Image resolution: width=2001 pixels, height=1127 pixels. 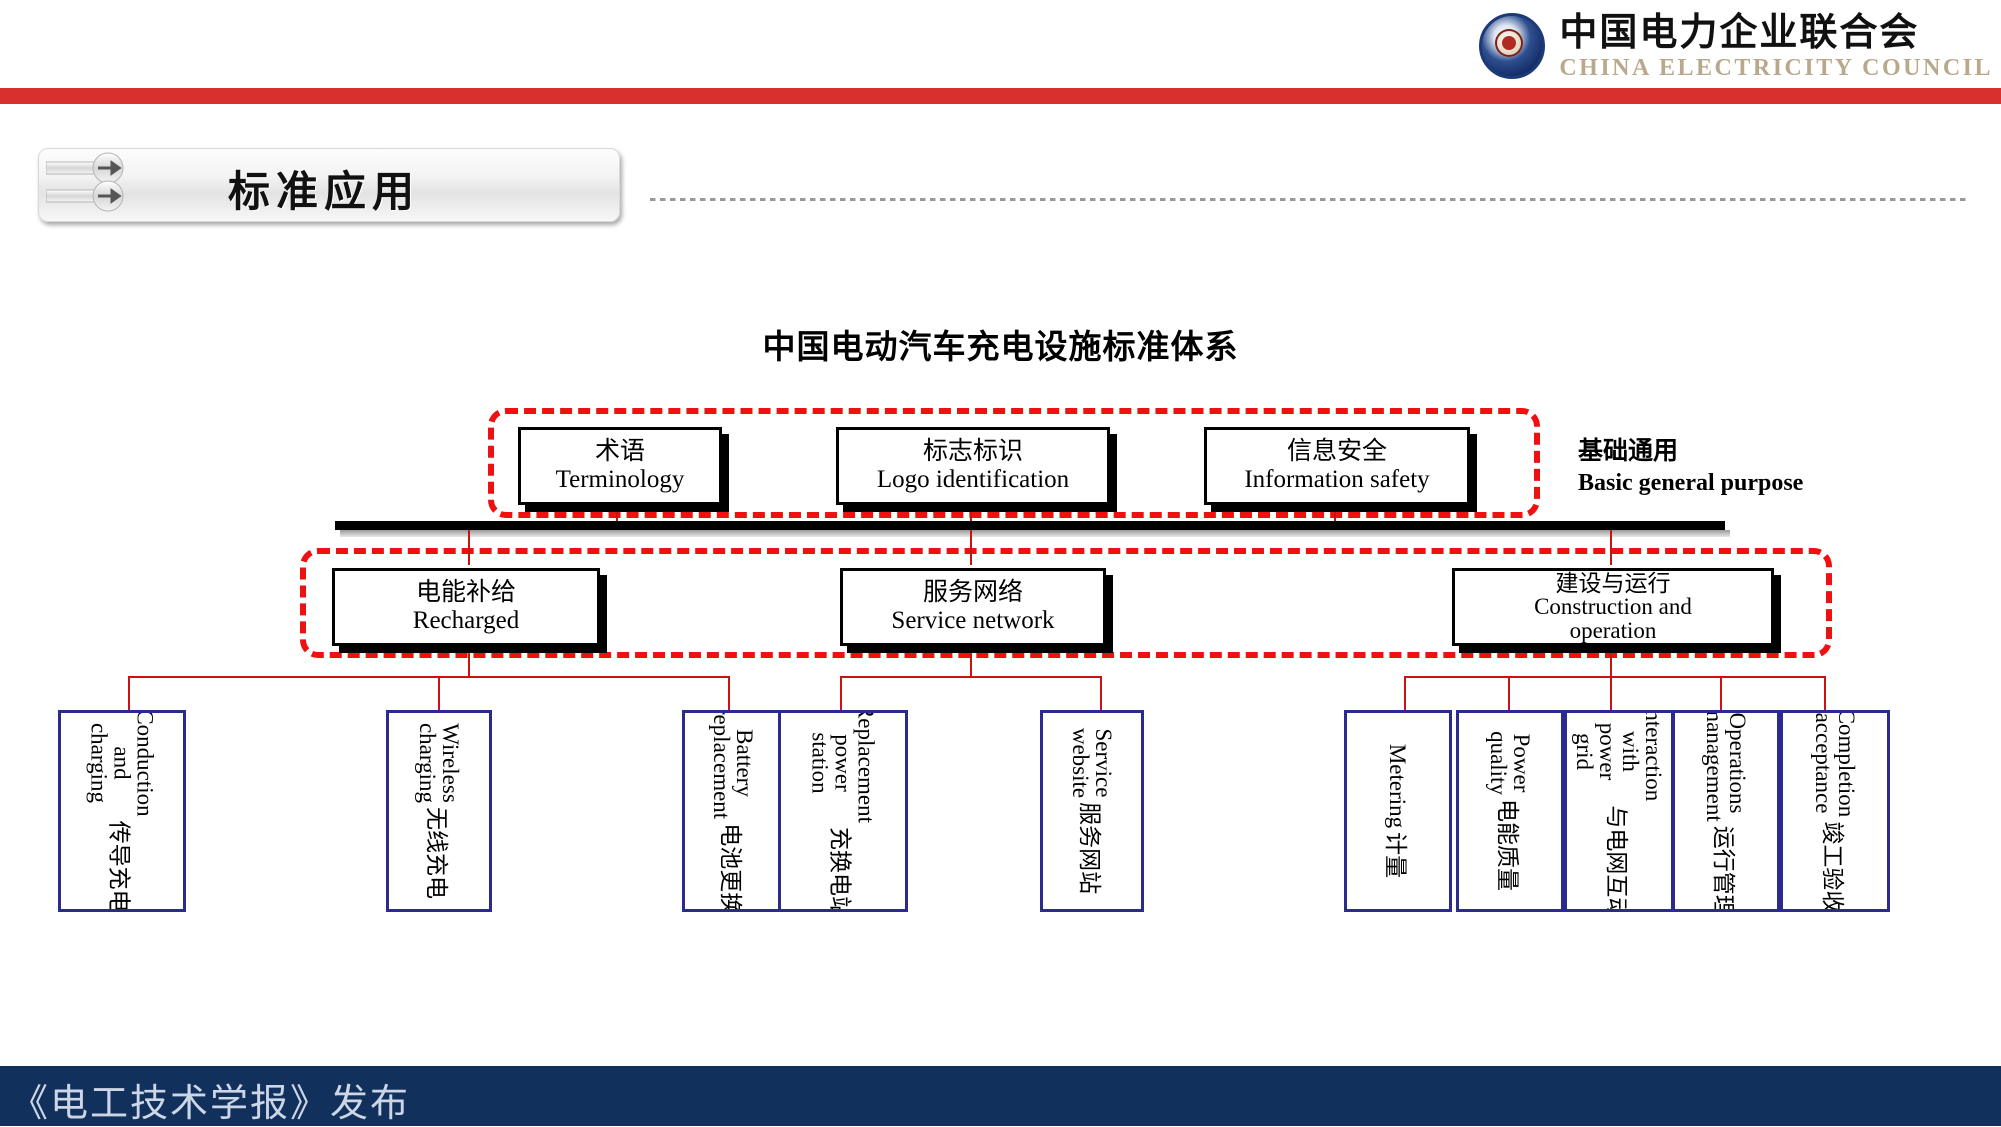 I want to click on branch-rail-construction, so click(x=1614, y=677).